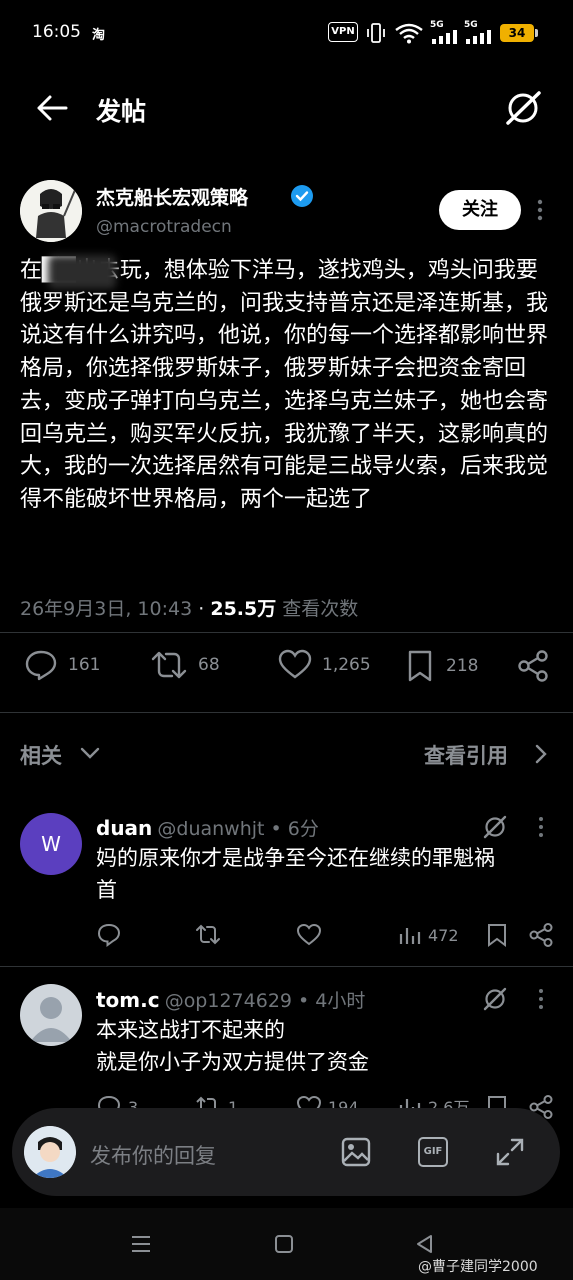 This screenshot has height=1280, width=573. What do you see at coordinates (121, 111) in the screenshot?
I see `page-title: 发帖` at bounding box center [121, 111].